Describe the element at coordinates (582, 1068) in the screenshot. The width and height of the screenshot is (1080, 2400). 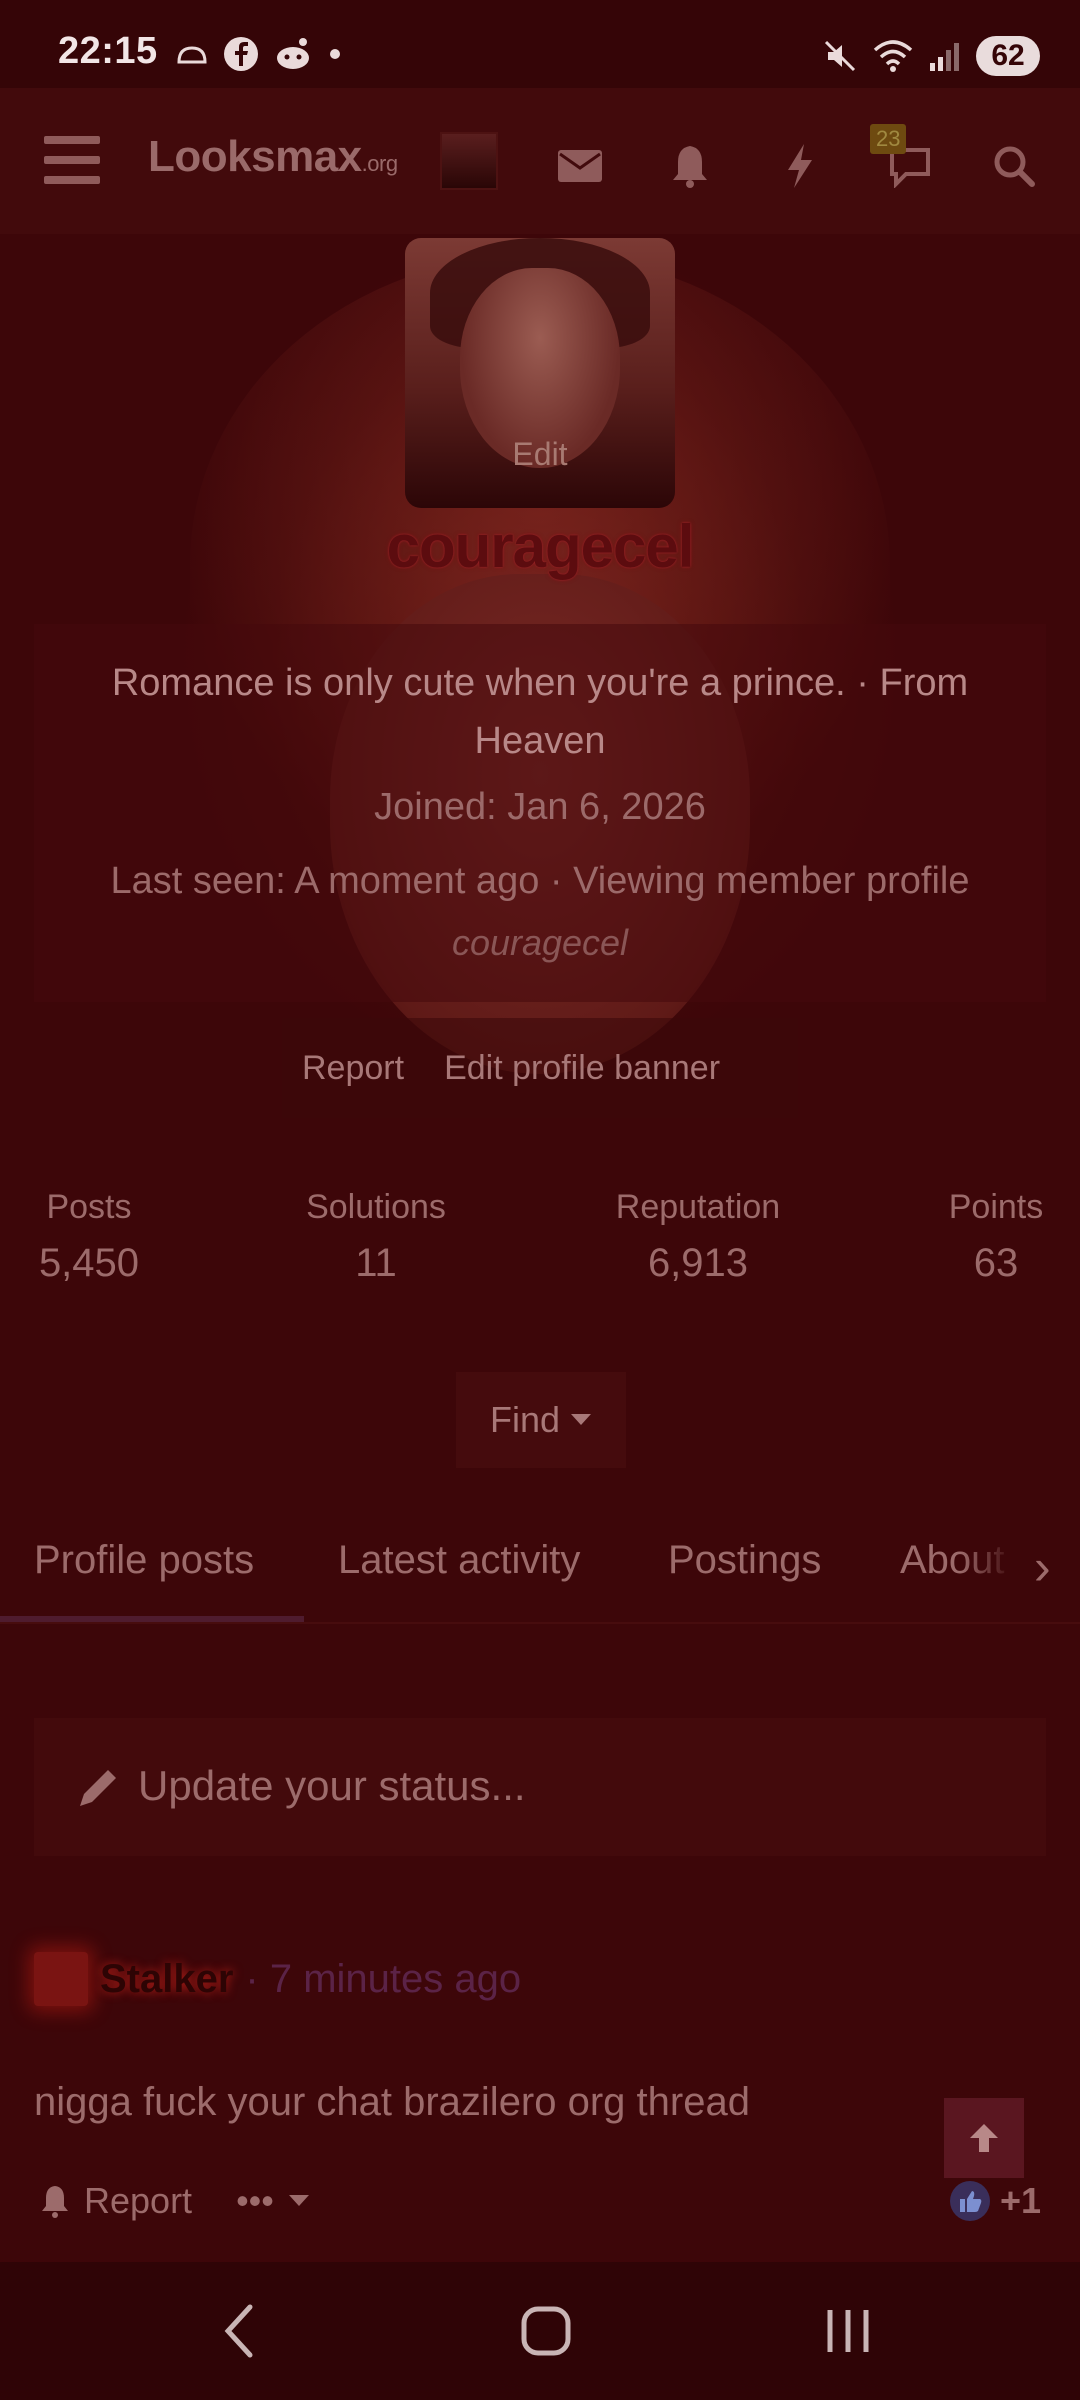
I see `edit-banner-button: Edit profile banner` at that location.